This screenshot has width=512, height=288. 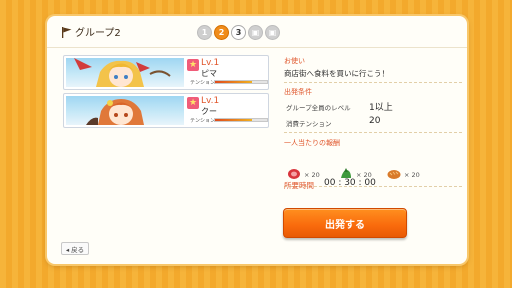 I want to click on page-2-button: 2, so click(x=221, y=32).